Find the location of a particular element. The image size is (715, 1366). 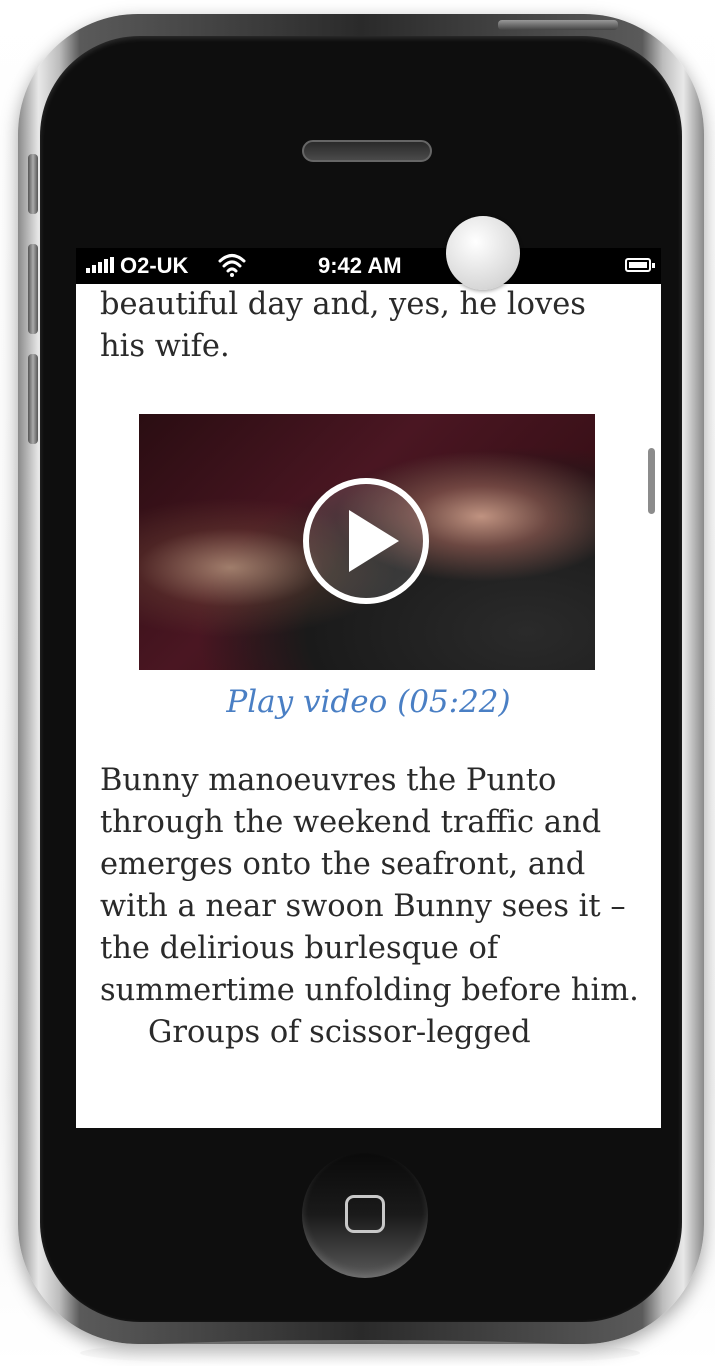

scroll-indicator is located at coordinates (651, 481).